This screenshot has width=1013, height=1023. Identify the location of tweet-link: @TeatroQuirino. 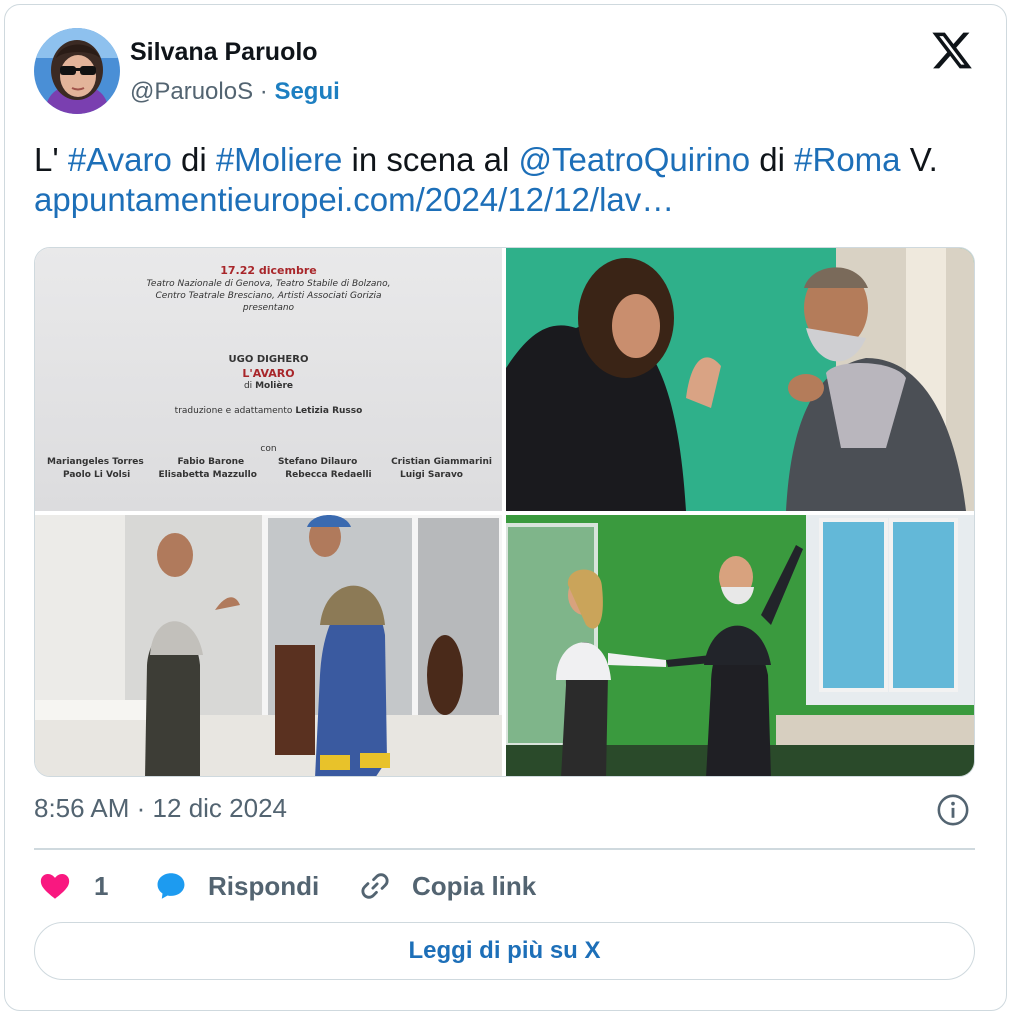
(635, 159).